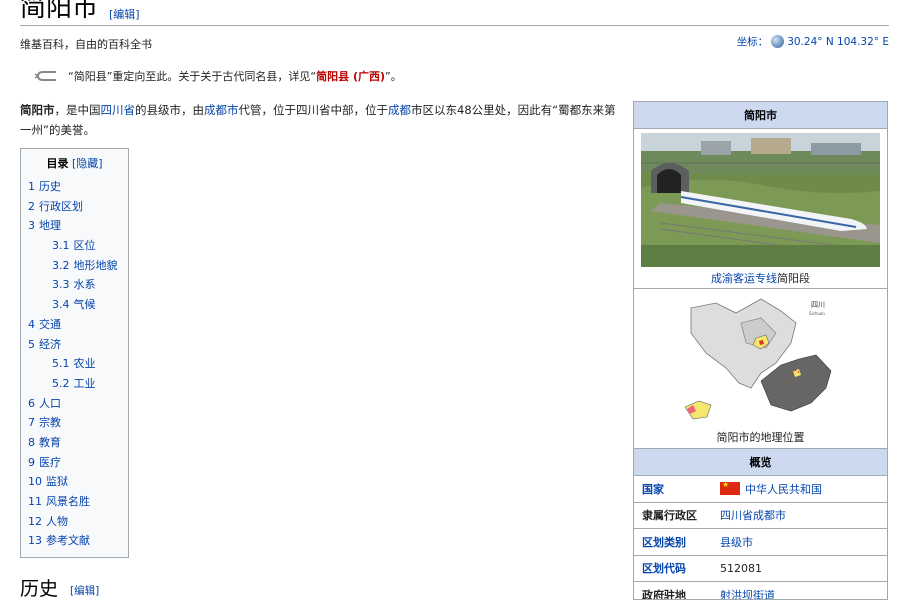 This screenshot has width=899, height=600. I want to click on infobox-overview-header: 概览, so click(760, 462).